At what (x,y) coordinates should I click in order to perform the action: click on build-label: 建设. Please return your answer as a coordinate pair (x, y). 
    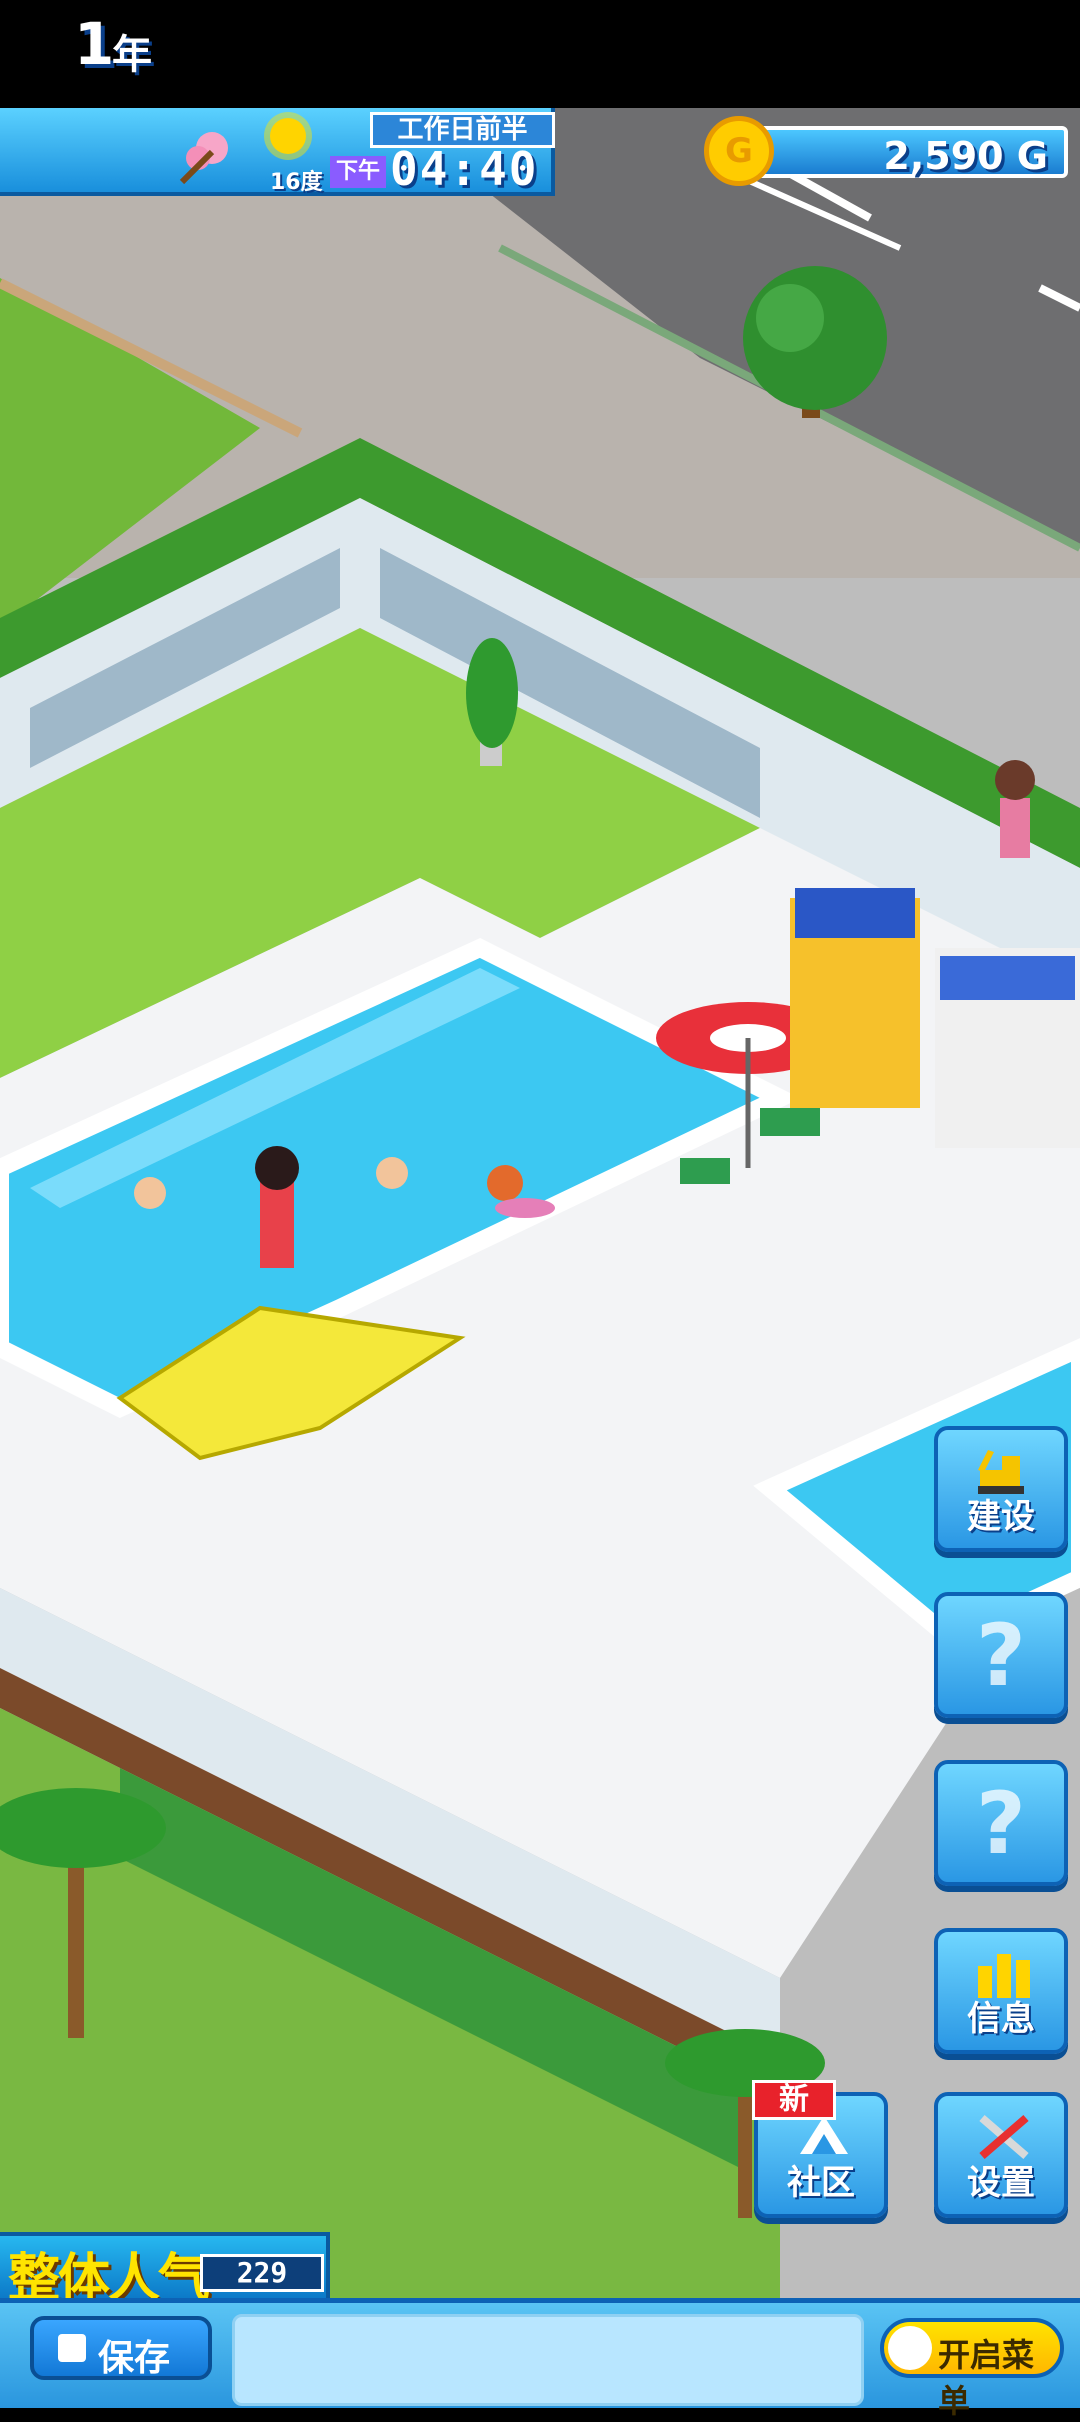
    Looking at the image, I should click on (1001, 1517).